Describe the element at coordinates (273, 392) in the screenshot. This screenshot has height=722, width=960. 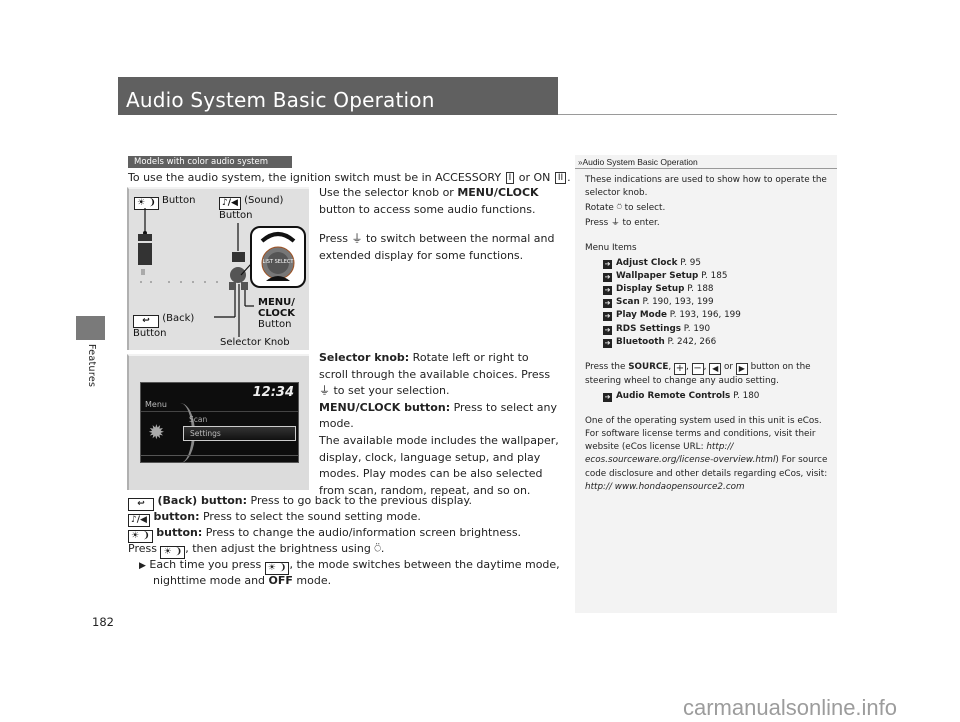
I see `screen-clock: 12:34` at that location.